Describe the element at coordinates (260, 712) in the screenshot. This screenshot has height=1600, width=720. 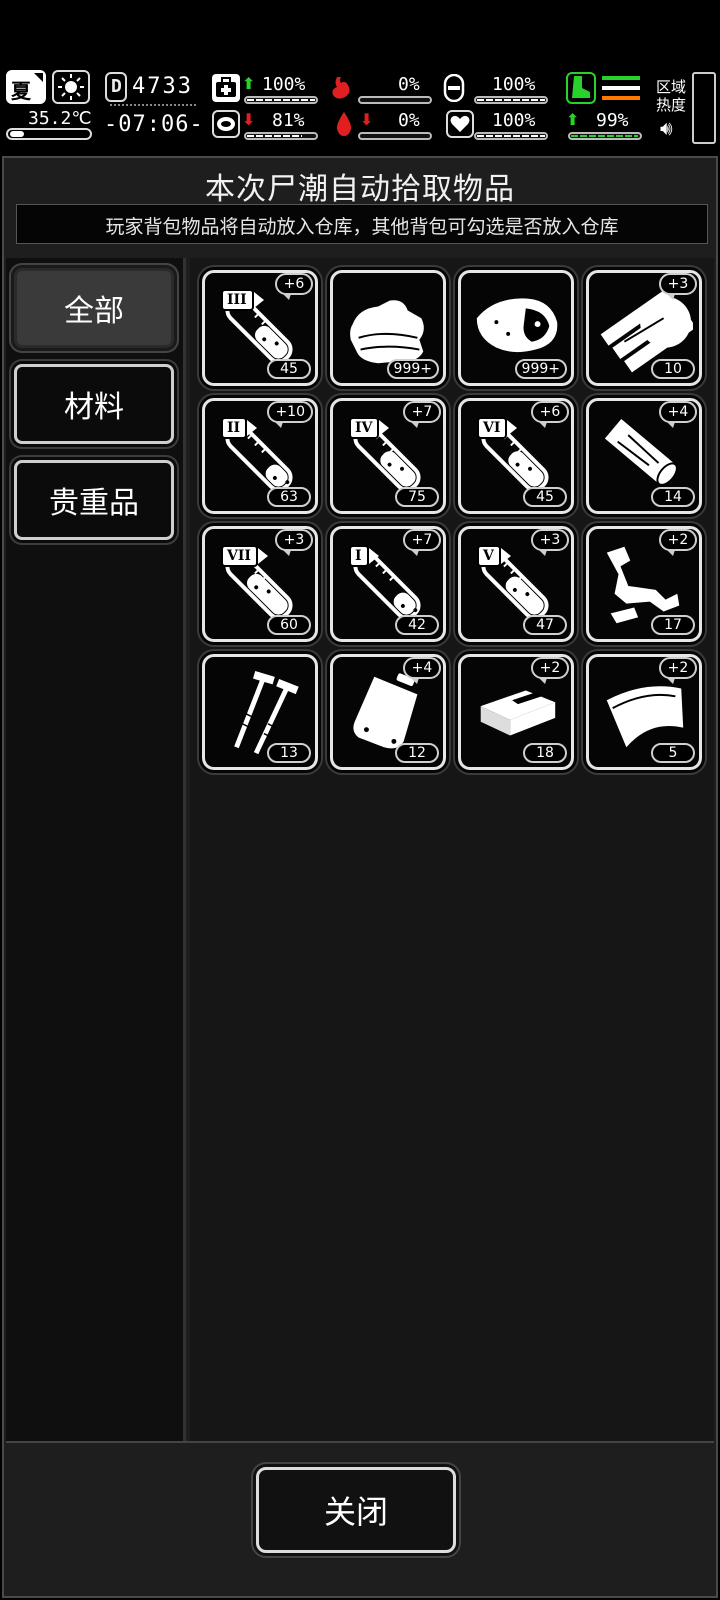
I see `item-slot: 13` at that location.